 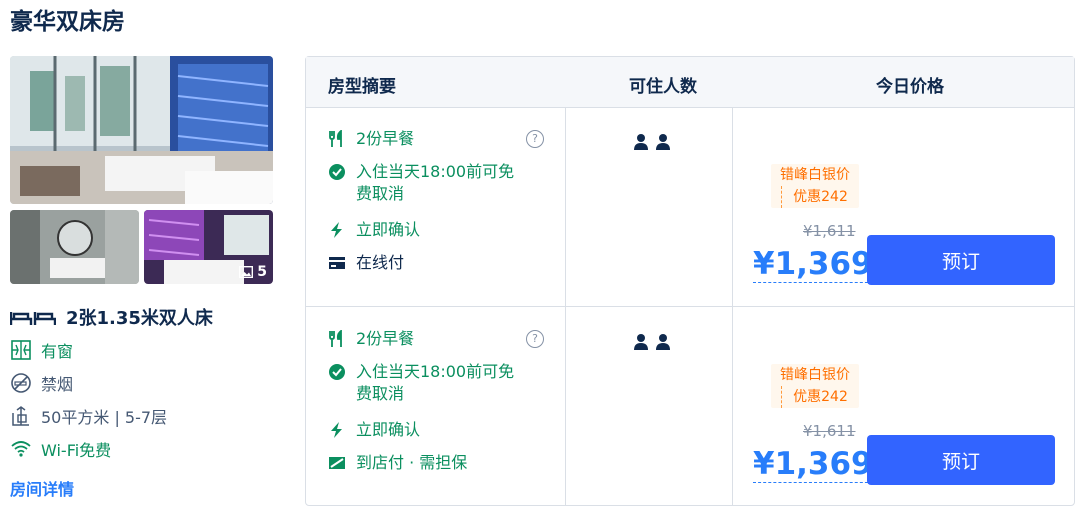 I want to click on facility-smoking: 禁烟, so click(x=41, y=383).